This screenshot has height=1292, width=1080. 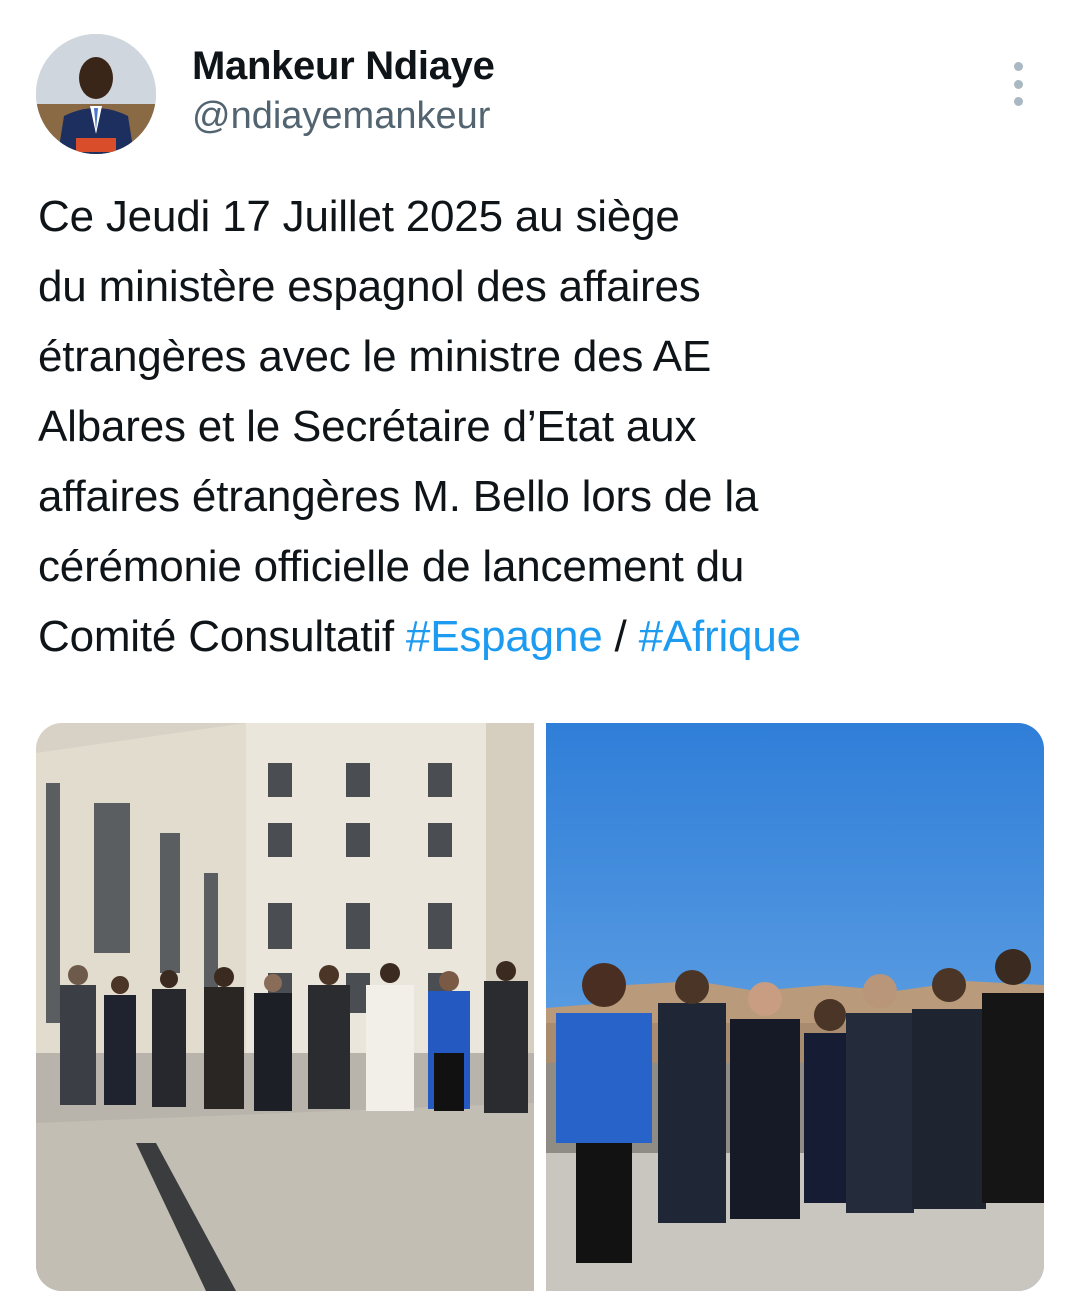 I want to click on tweet-line: Ce Jeudi 17 Juillet 2025 au siège, so click(x=359, y=216).